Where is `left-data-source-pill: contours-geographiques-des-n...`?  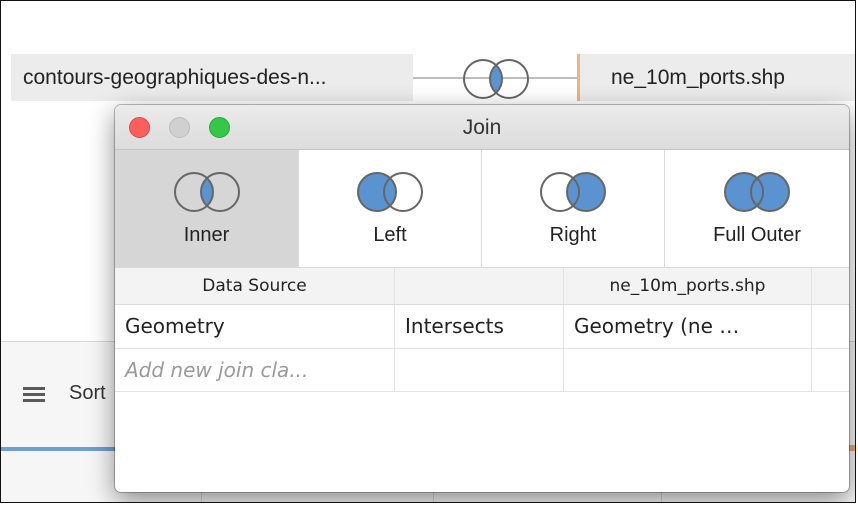
left-data-source-pill: contours-geographiques-des-n... is located at coordinates (212, 77).